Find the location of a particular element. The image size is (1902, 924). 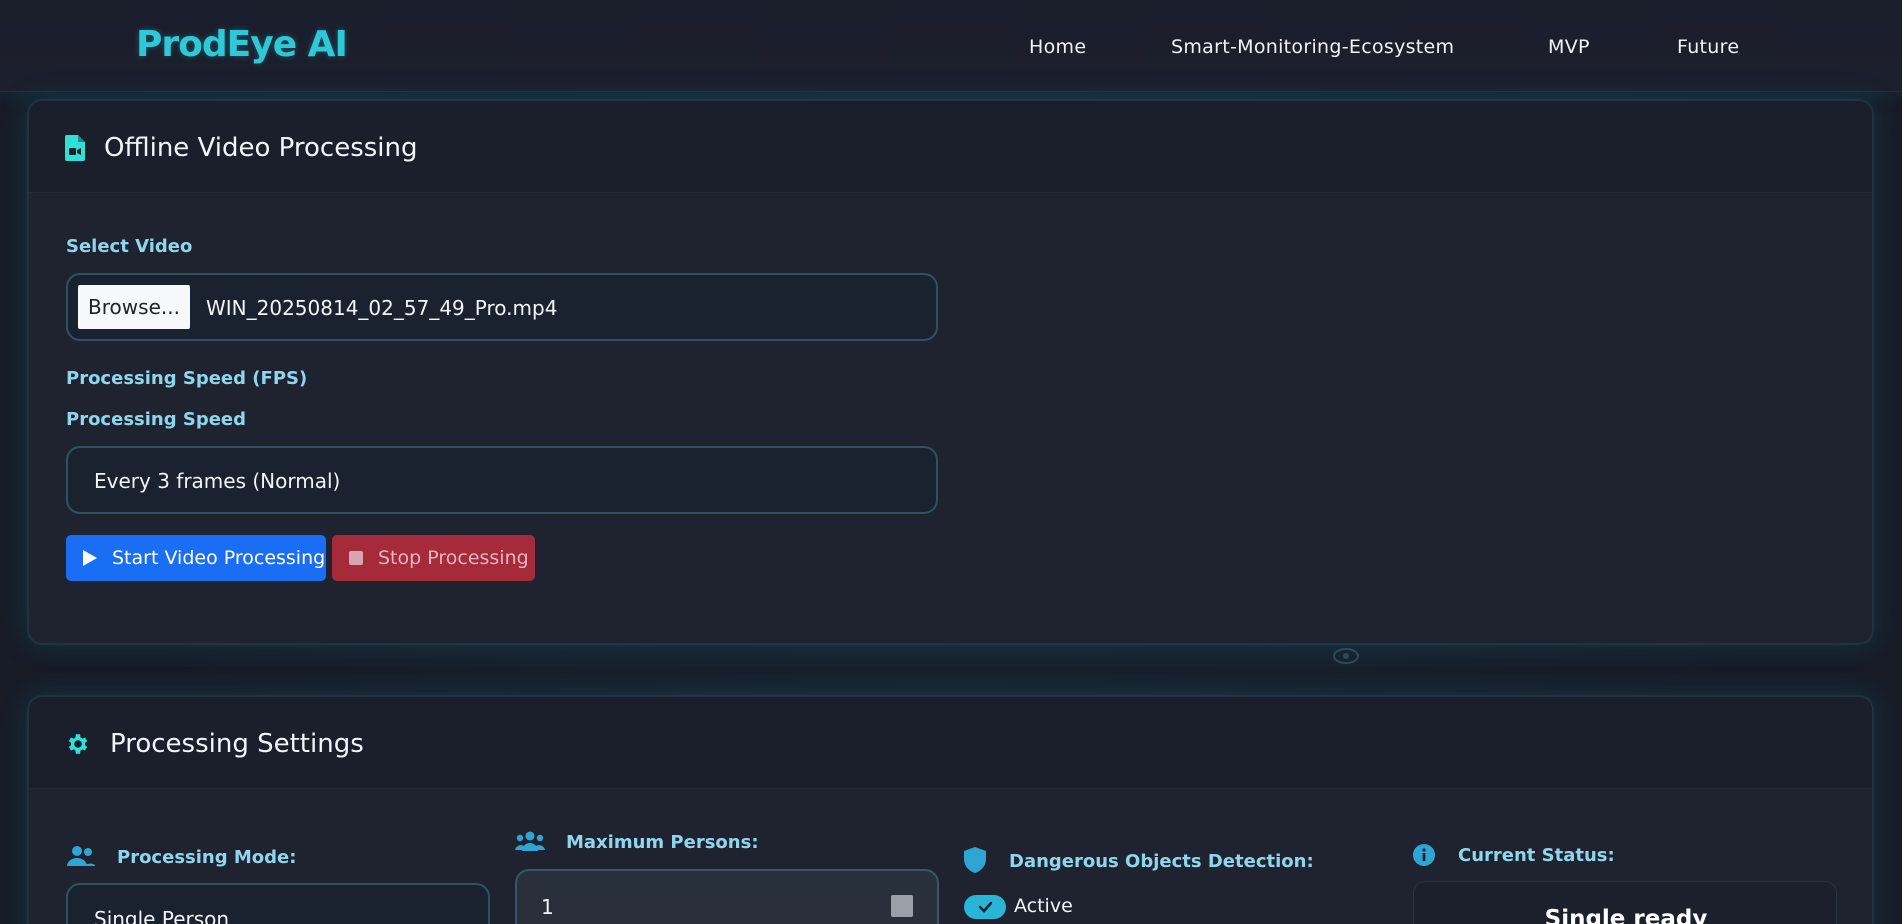

selected-file-name: WIN_20250814_02_57_49_Pro.mp4 is located at coordinates (382, 308).